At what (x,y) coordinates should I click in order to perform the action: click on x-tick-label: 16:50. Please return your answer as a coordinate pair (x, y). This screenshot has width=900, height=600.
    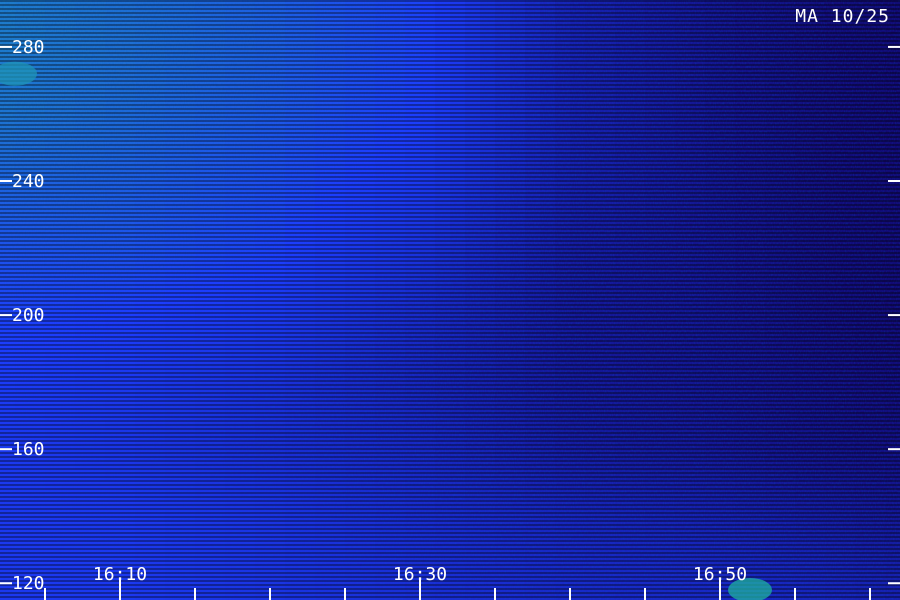
    Looking at the image, I should click on (720, 574).